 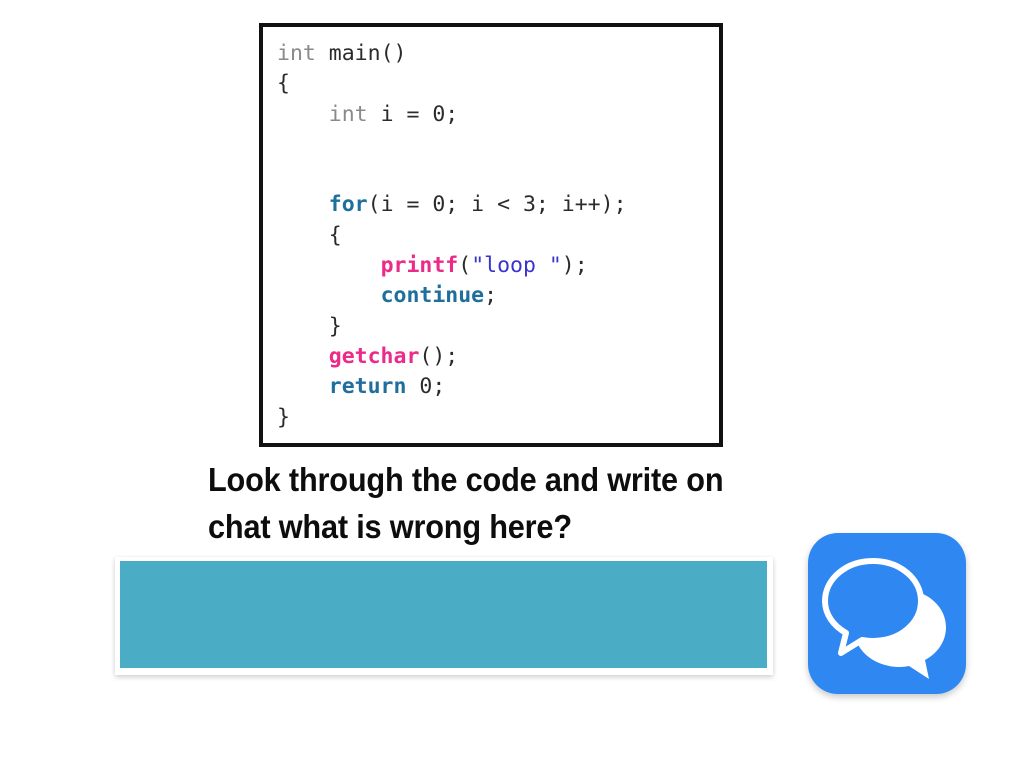 I want to click on prompt-line-1: Look through the code and write on, so click(x=466, y=479).